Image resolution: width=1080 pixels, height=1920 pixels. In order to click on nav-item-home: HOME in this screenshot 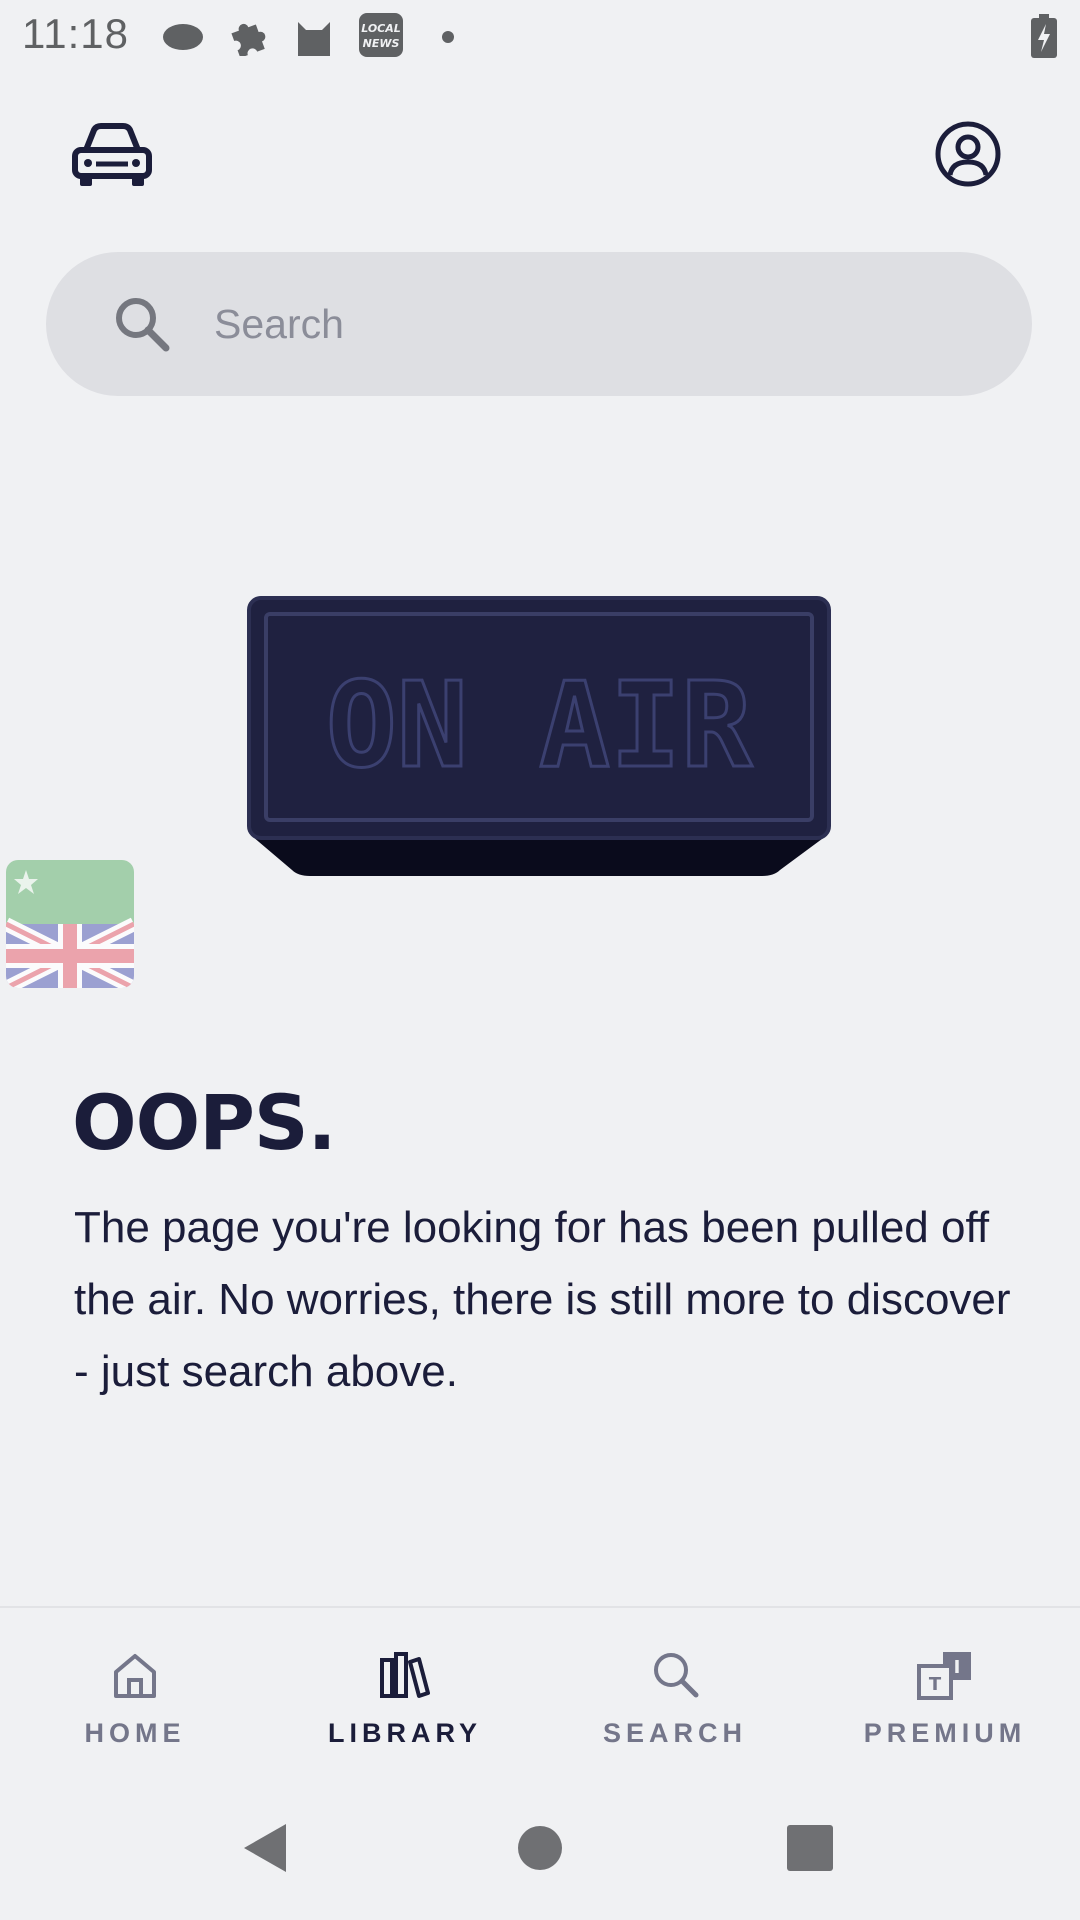, I will do `click(135, 1708)`.